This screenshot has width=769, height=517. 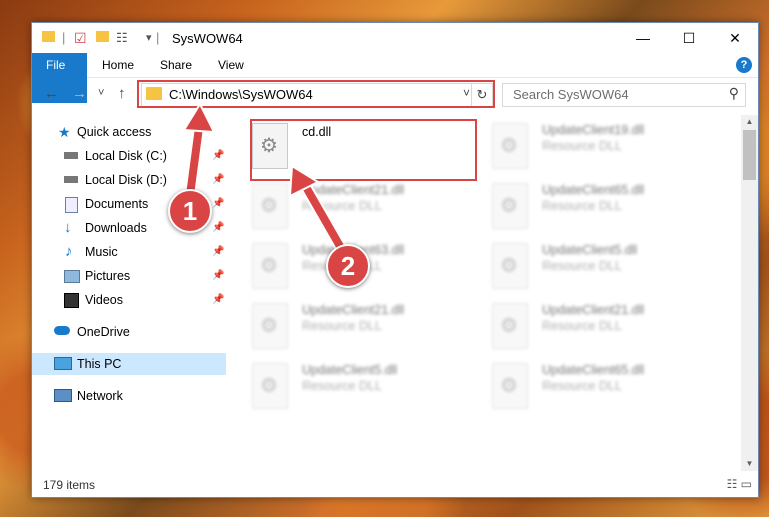 What do you see at coordinates (69, 251) in the screenshot?
I see `music-icon: ♪` at bounding box center [69, 251].